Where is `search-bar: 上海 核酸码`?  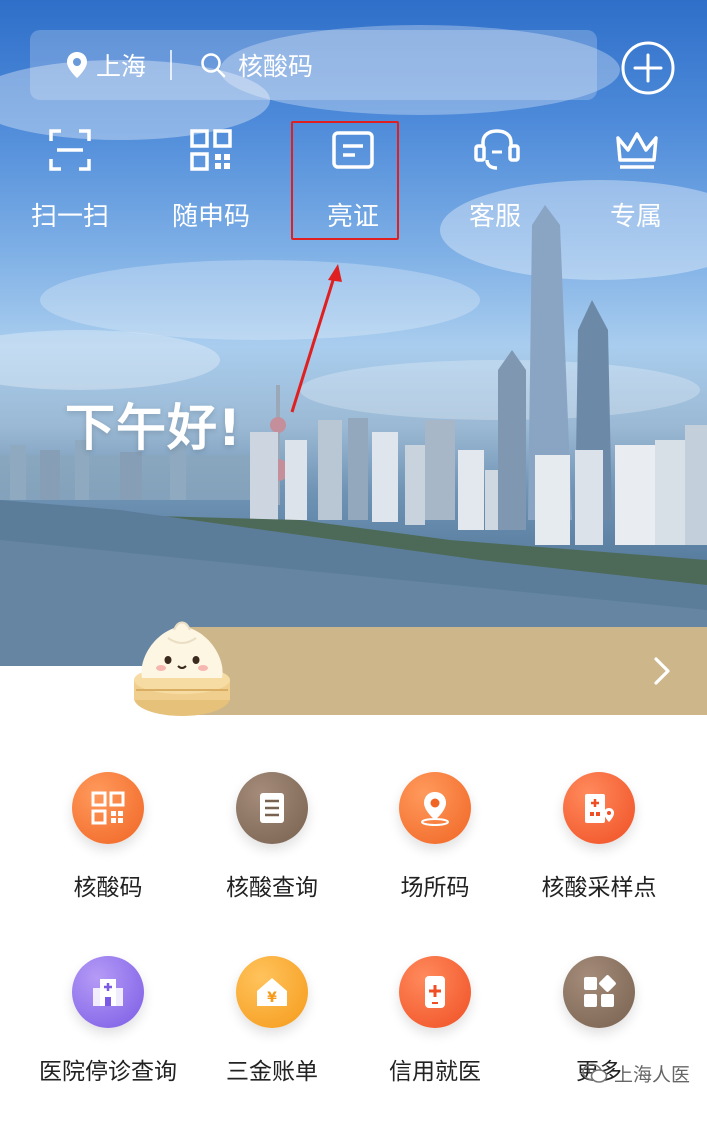
search-bar: 上海 核酸码 is located at coordinates (313, 65).